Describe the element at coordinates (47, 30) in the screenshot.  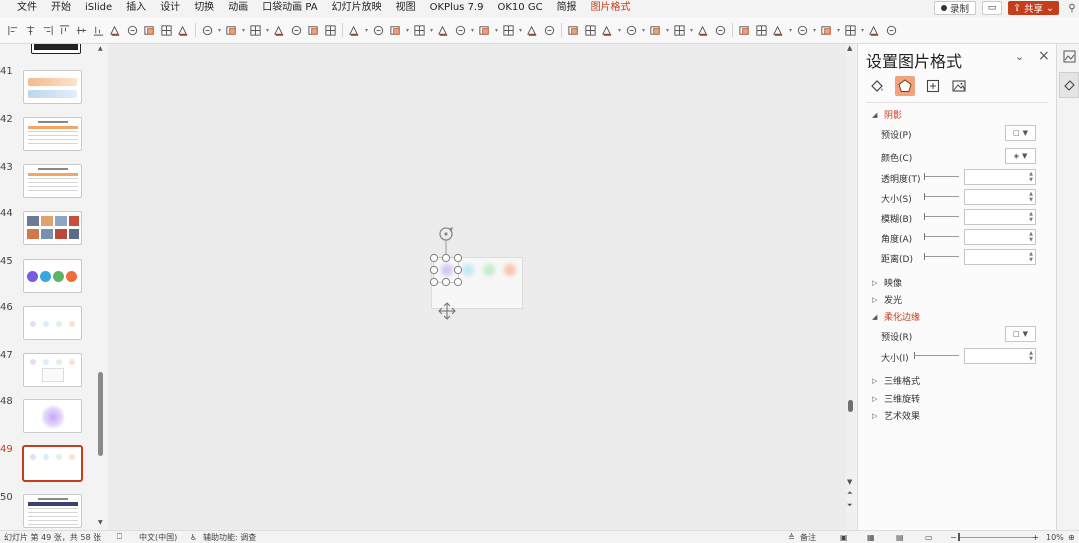
I see `align-right-icon` at that location.